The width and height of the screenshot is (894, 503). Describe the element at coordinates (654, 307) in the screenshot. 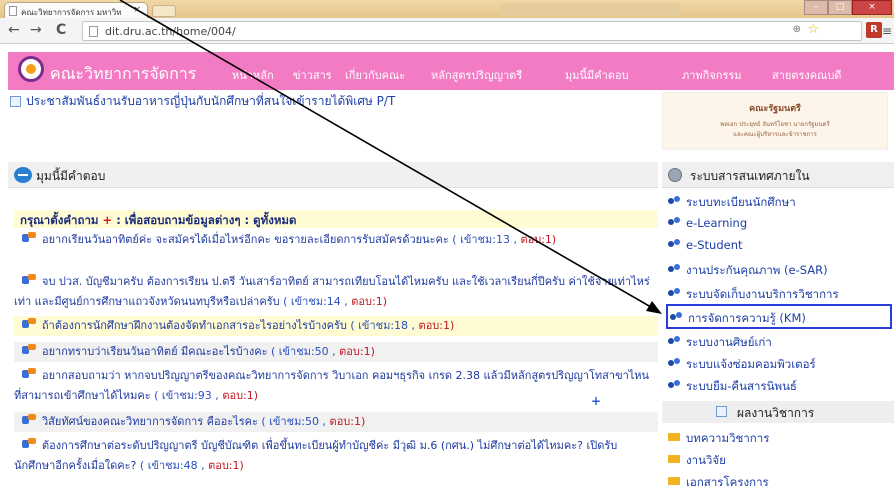

I see `annotation-arrowhead` at that location.